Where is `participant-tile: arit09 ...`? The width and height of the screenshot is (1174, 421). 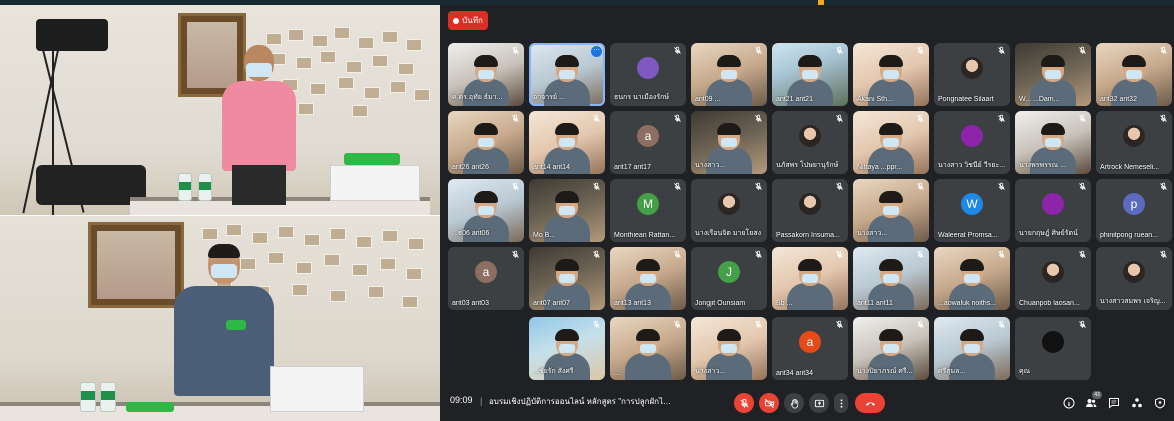
participant-tile: arit09 ... is located at coordinates (729, 74).